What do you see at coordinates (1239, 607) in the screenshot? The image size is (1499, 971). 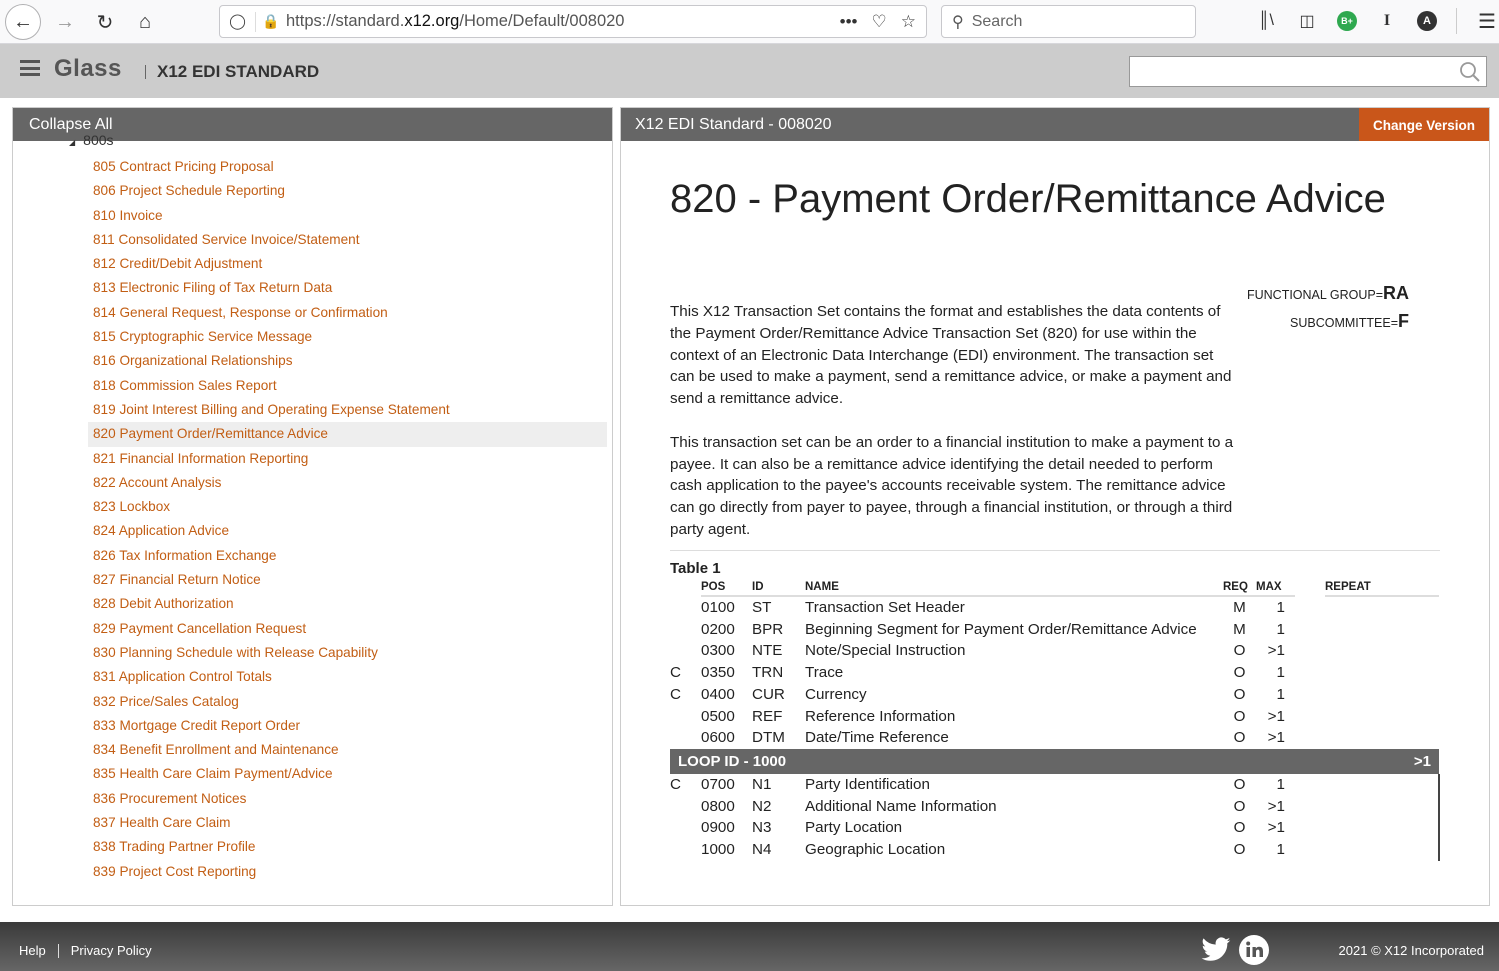 I see `segment-req: M` at bounding box center [1239, 607].